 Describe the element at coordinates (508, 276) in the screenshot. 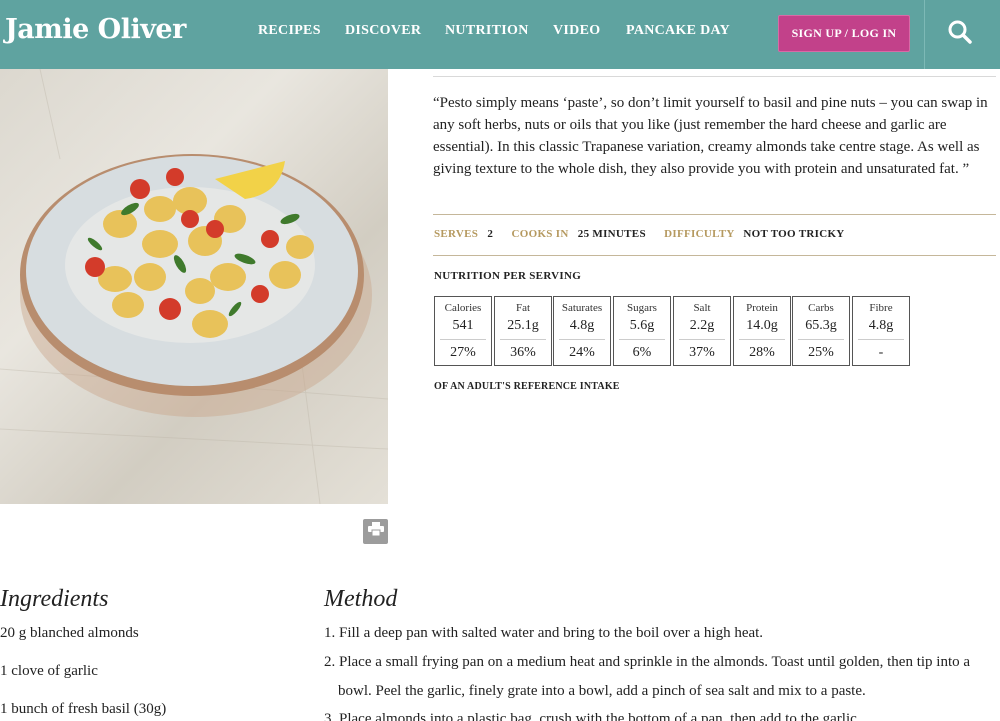

I see `nutrition-title: NUTRITION PER SERVING` at that location.